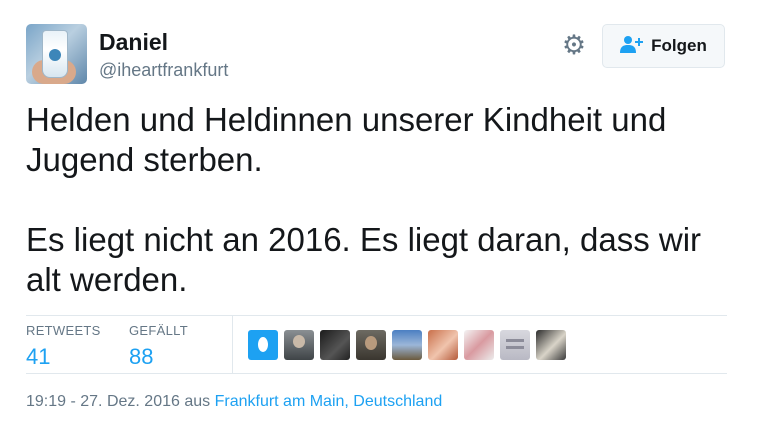 The height and width of the screenshot is (424, 764). What do you see at coordinates (133, 42) in the screenshot?
I see `user-name: Daniel` at bounding box center [133, 42].